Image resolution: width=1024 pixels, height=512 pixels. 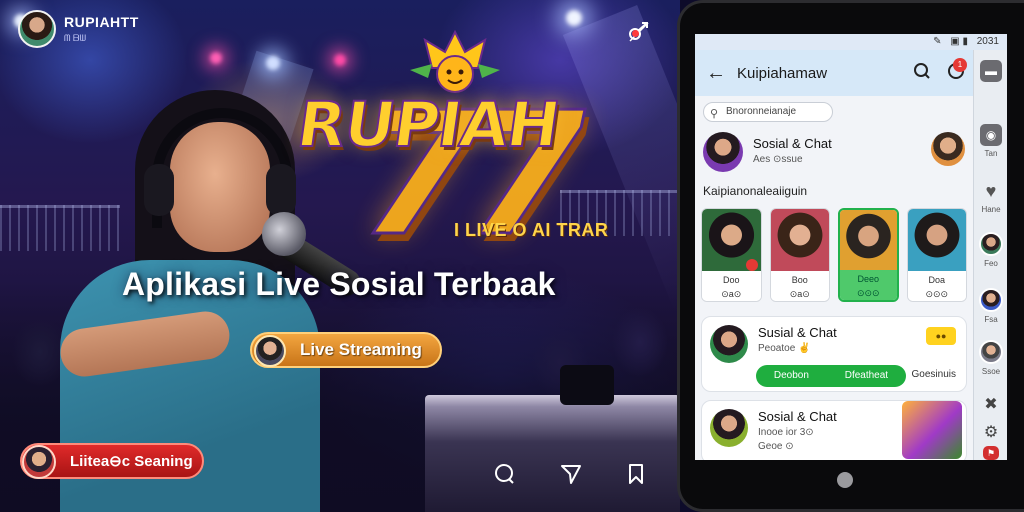 What do you see at coordinates (937, 41) in the screenshot?
I see `status-edit: ✎` at bounding box center [937, 41].